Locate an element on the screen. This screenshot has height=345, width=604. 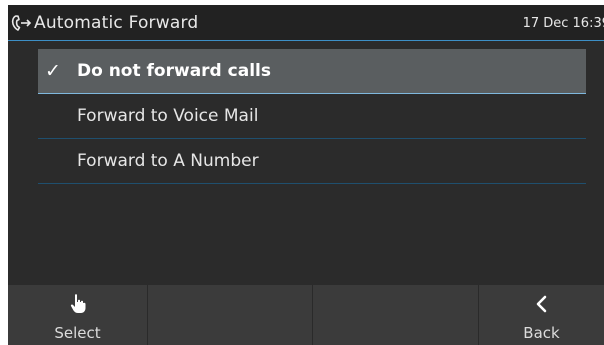
page-title: Automatic Forward is located at coordinates (116, 23).